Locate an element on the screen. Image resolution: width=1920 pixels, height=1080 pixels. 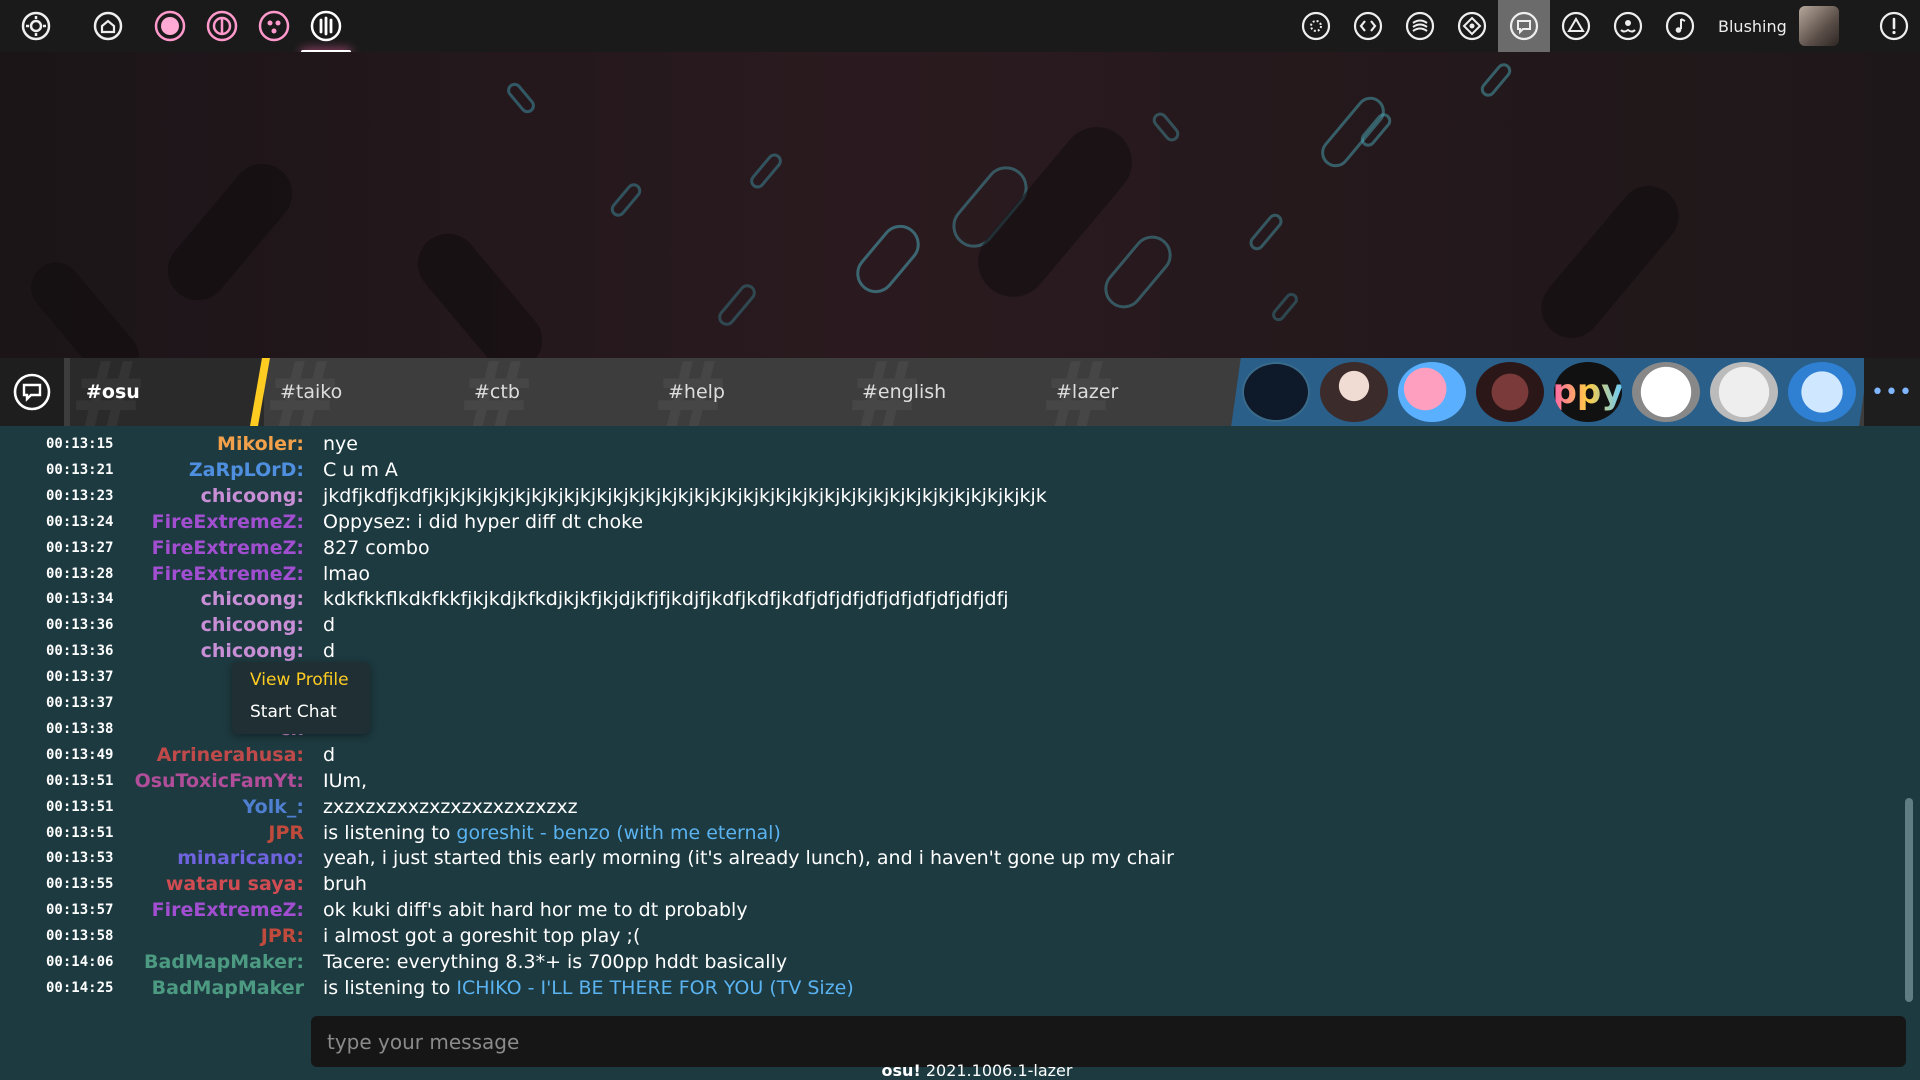
user-button: Blushing is located at coordinates (1778, 26).